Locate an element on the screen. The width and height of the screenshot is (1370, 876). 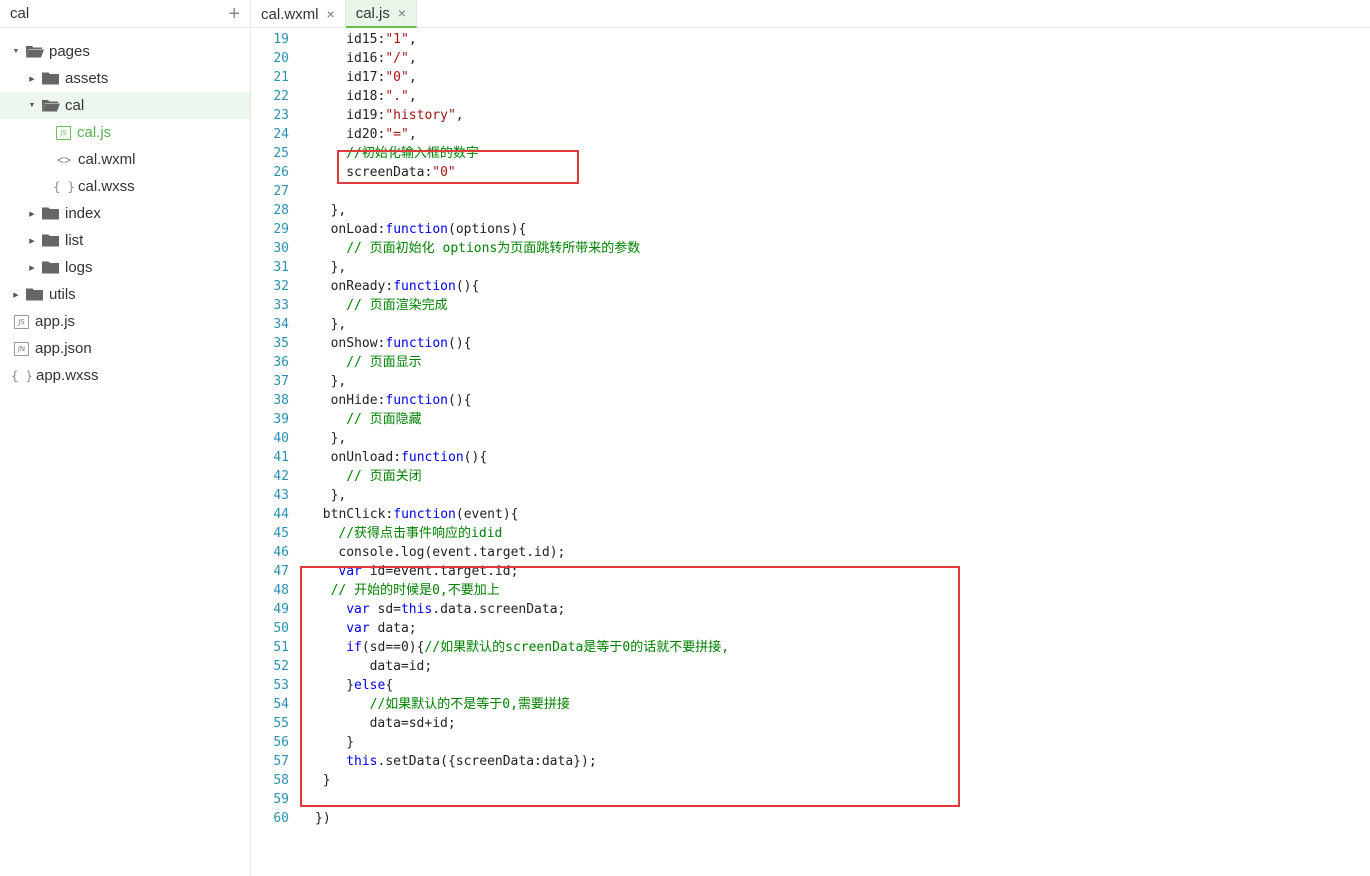
code-line: 20 id16:"/", is located at coordinates (801, 58).